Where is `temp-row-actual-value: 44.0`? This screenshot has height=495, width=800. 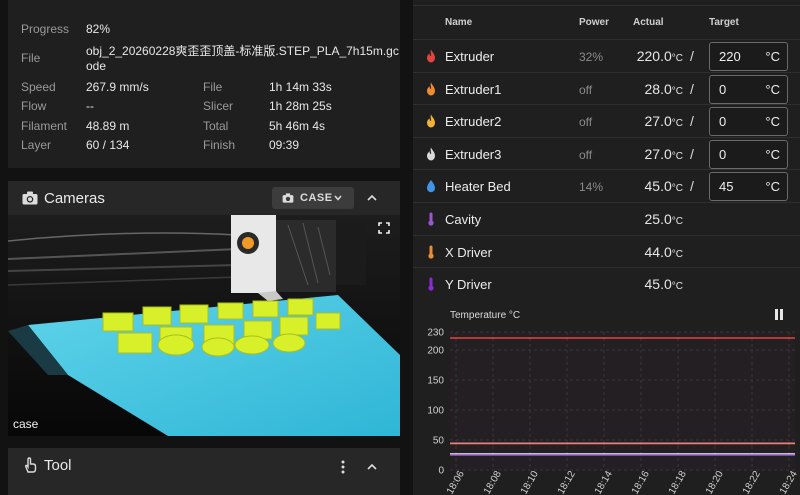
temp-row-actual-value: 44.0 is located at coordinates (658, 251).